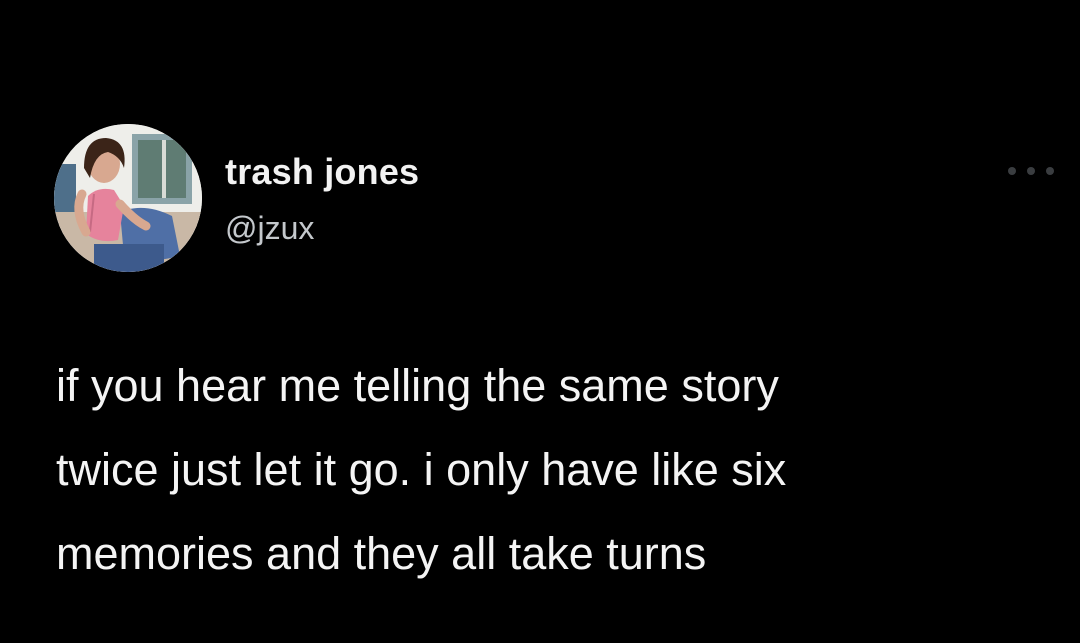 The width and height of the screenshot is (1080, 643). I want to click on avatar-photo-icon, so click(128, 198).